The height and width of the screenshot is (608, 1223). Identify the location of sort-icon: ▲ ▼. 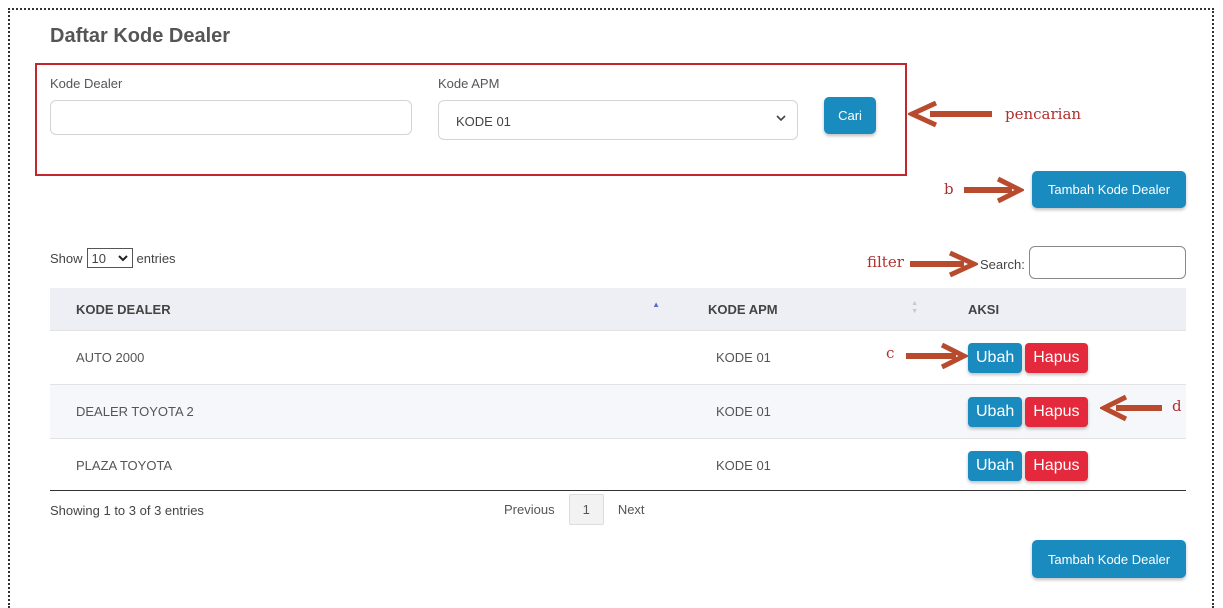
(914, 307).